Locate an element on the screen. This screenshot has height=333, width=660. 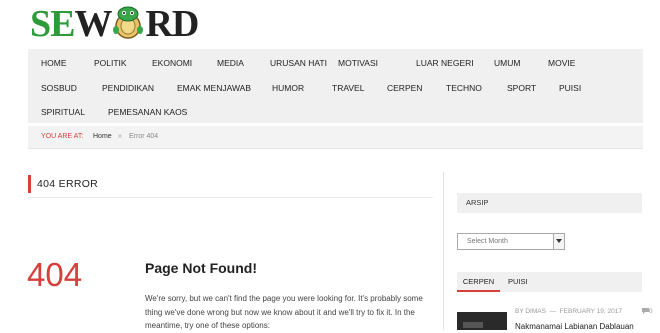
breadcrumb-label: YOU ARE AT: is located at coordinates (62, 136).